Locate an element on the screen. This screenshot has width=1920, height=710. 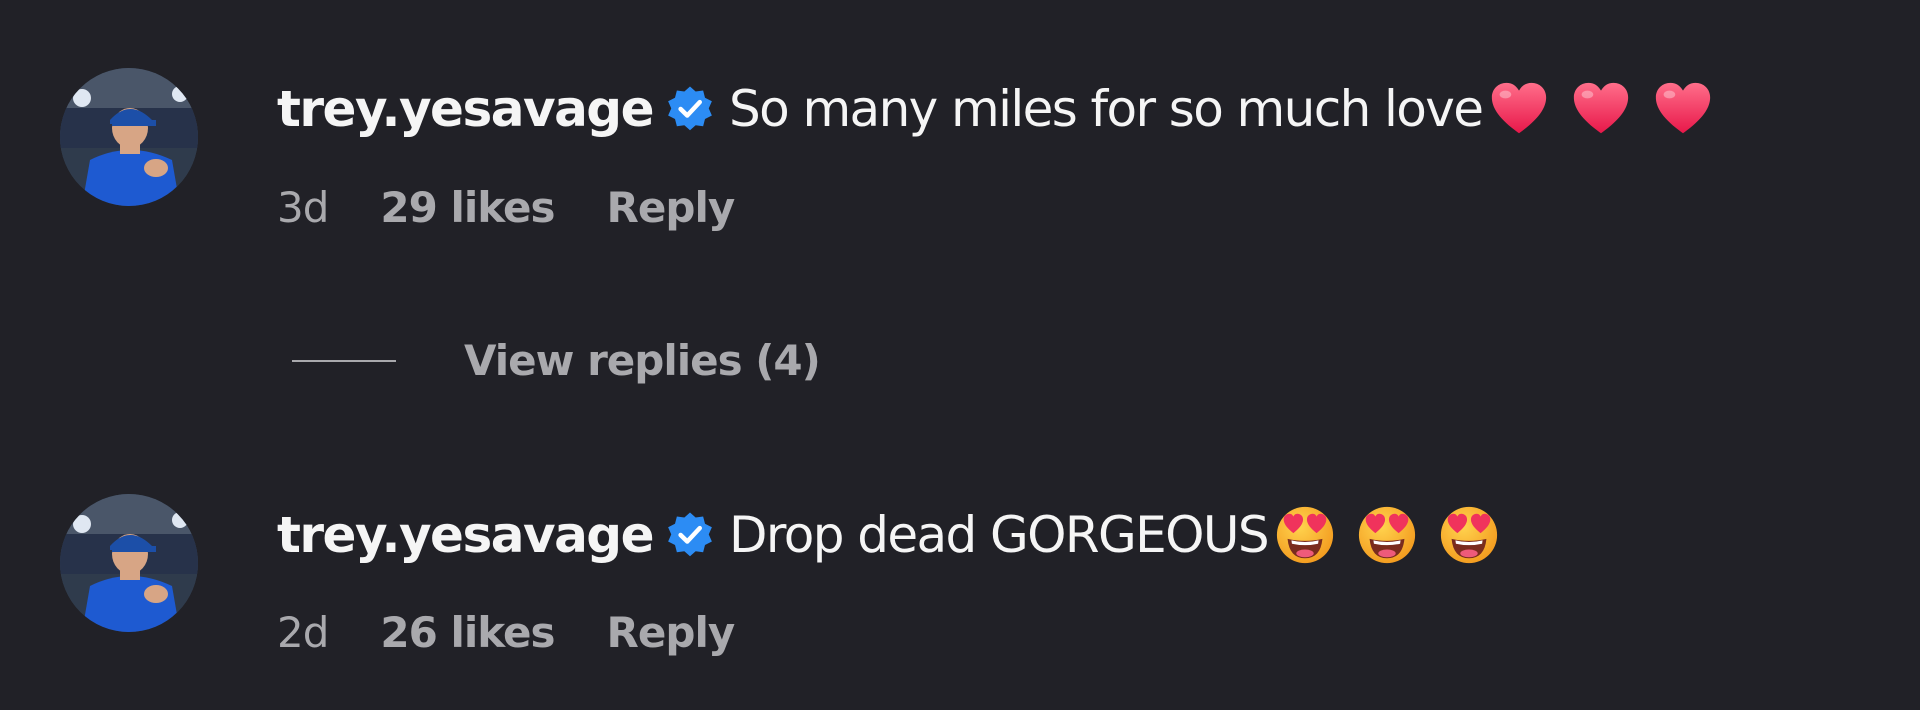
comment-timestamp: 2d is located at coordinates (303, 632).